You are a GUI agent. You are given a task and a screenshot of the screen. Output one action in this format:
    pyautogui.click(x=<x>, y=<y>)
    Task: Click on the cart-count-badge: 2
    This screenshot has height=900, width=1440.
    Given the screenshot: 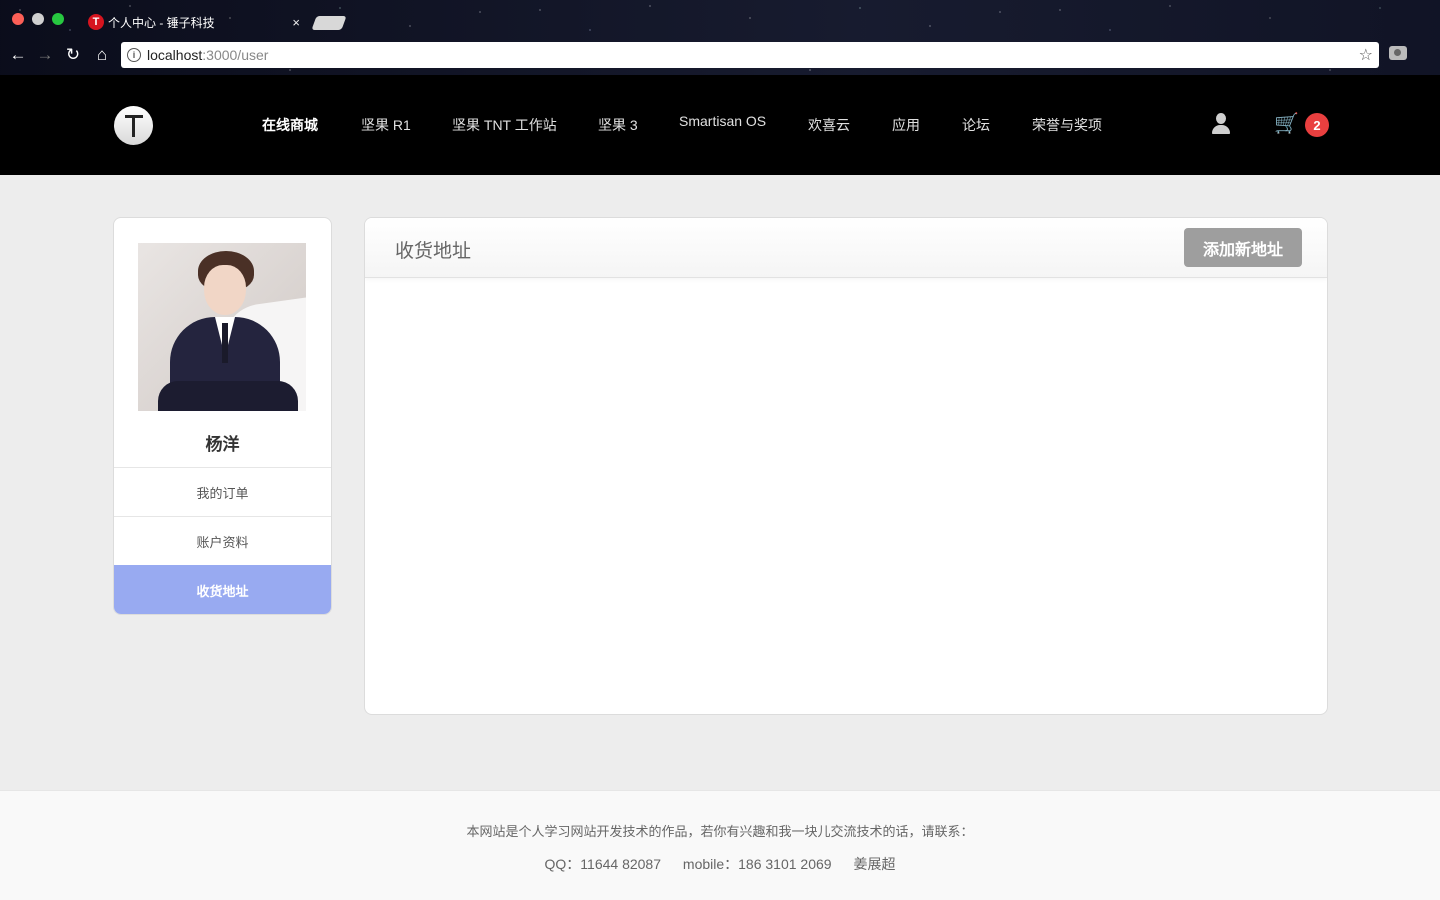 What is the action you would take?
    pyautogui.click(x=1317, y=125)
    